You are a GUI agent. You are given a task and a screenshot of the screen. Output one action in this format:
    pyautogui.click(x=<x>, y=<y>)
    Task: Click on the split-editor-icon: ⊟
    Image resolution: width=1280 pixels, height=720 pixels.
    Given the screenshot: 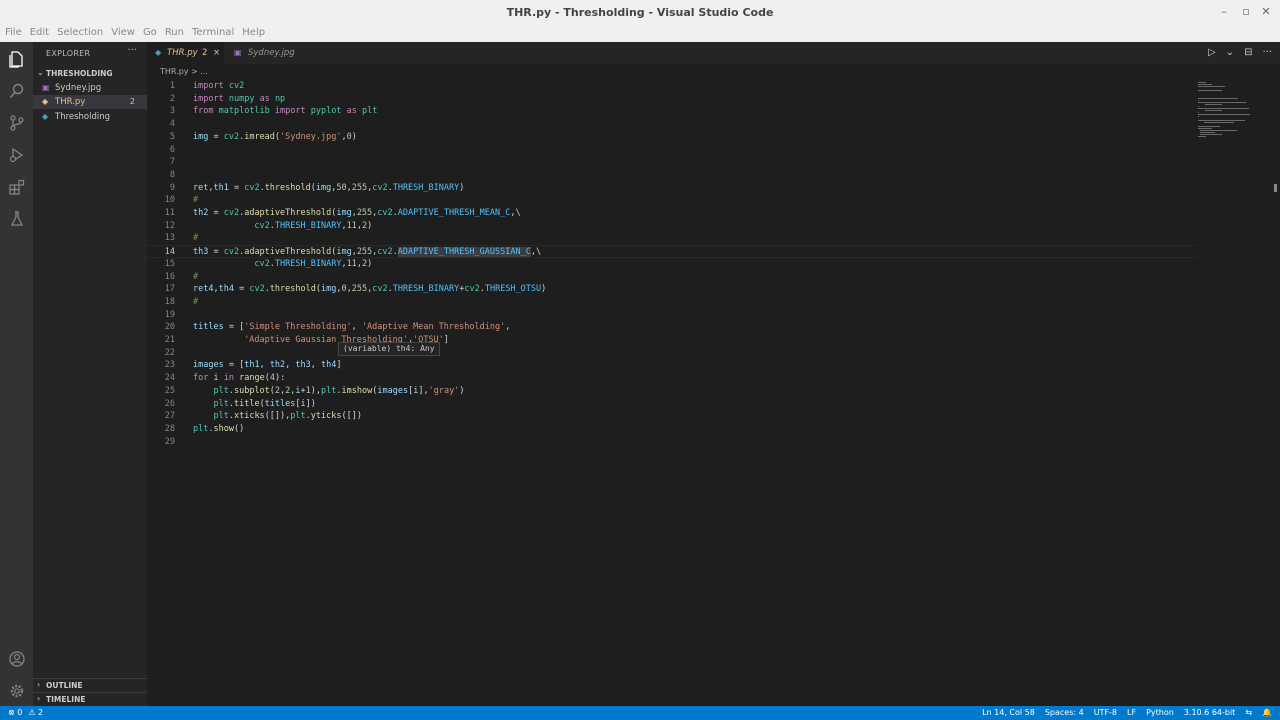 What is the action you would take?
    pyautogui.click(x=1248, y=52)
    